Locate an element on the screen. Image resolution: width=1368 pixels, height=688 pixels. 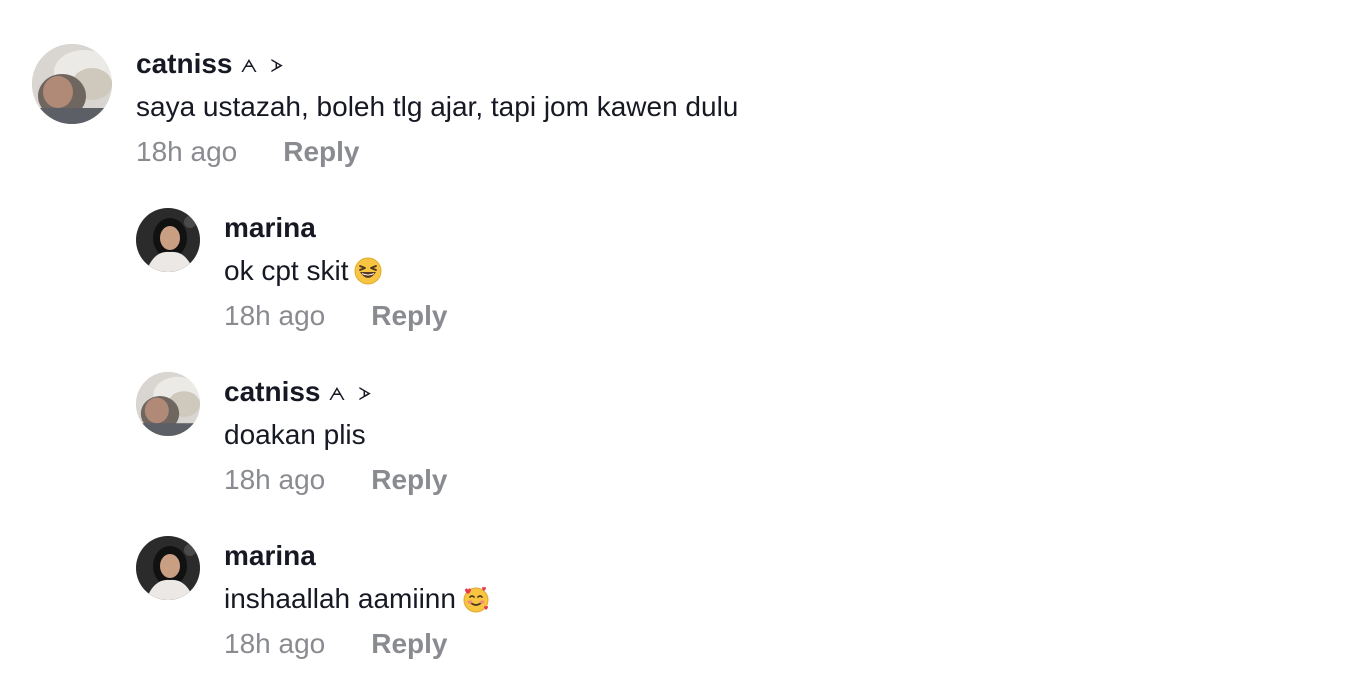
comment-text: inshaallah aamiinn is located at coordinates (357, 599).